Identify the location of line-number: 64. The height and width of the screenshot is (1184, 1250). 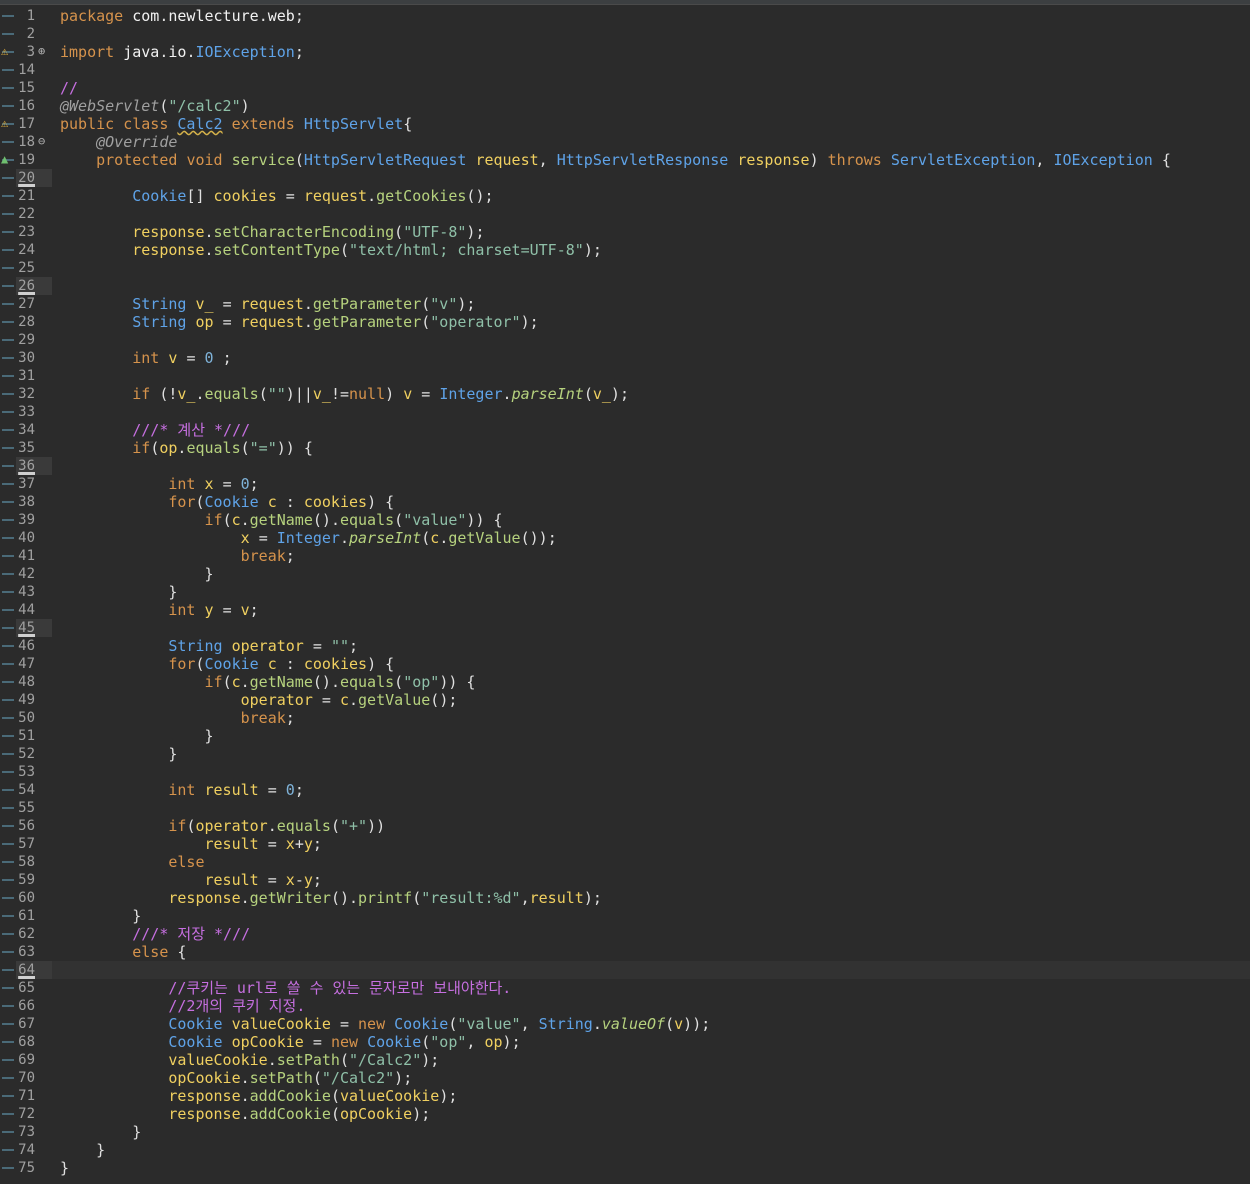
(34, 970).